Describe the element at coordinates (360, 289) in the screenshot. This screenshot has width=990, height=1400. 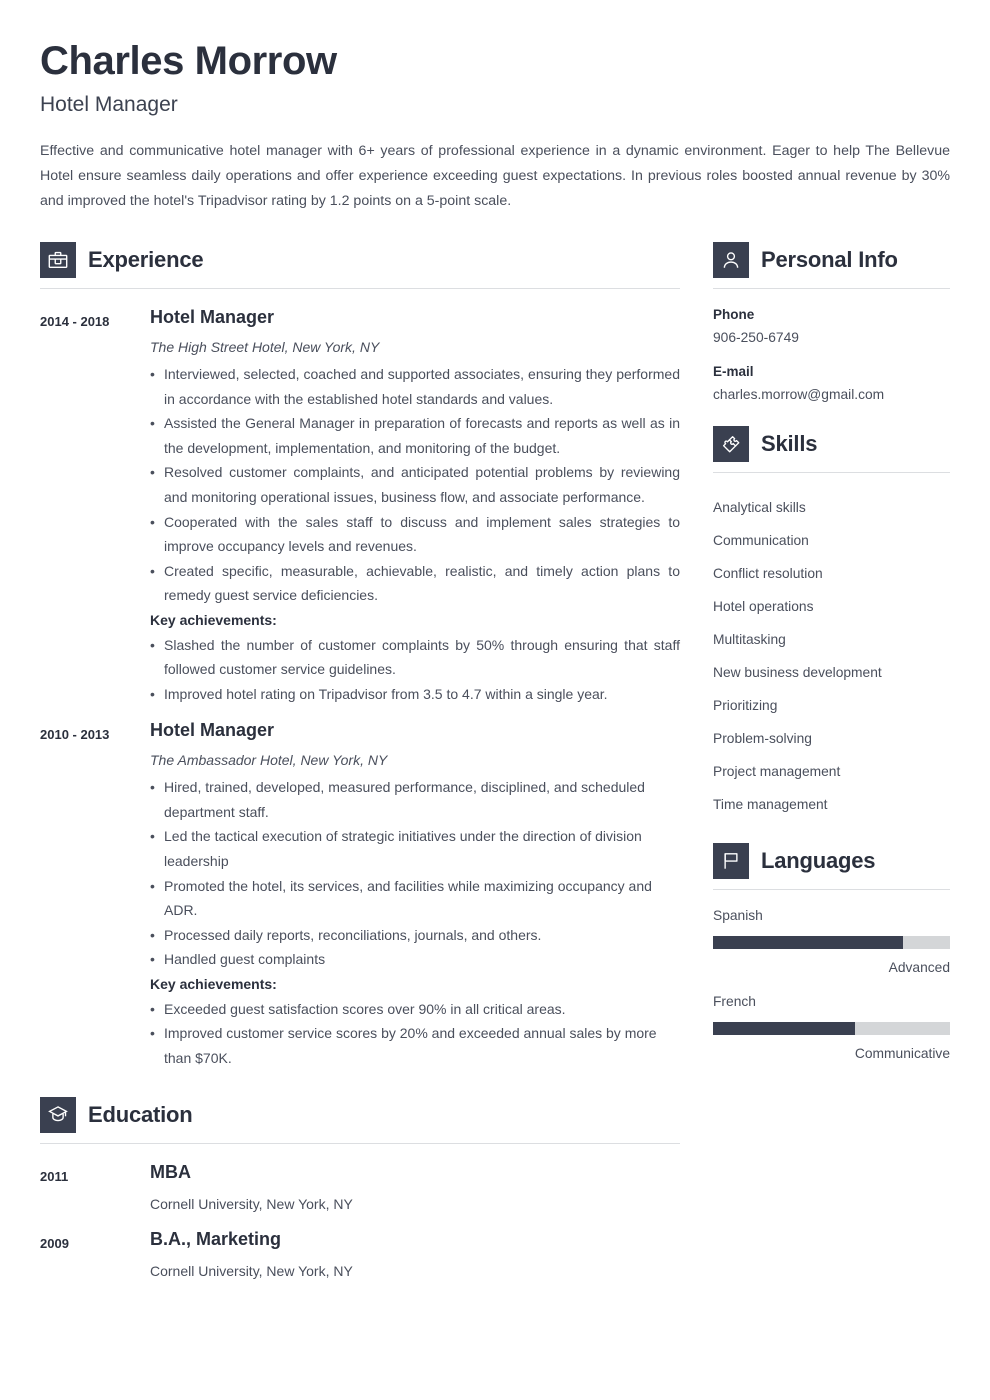
I see `experience-divider` at that location.